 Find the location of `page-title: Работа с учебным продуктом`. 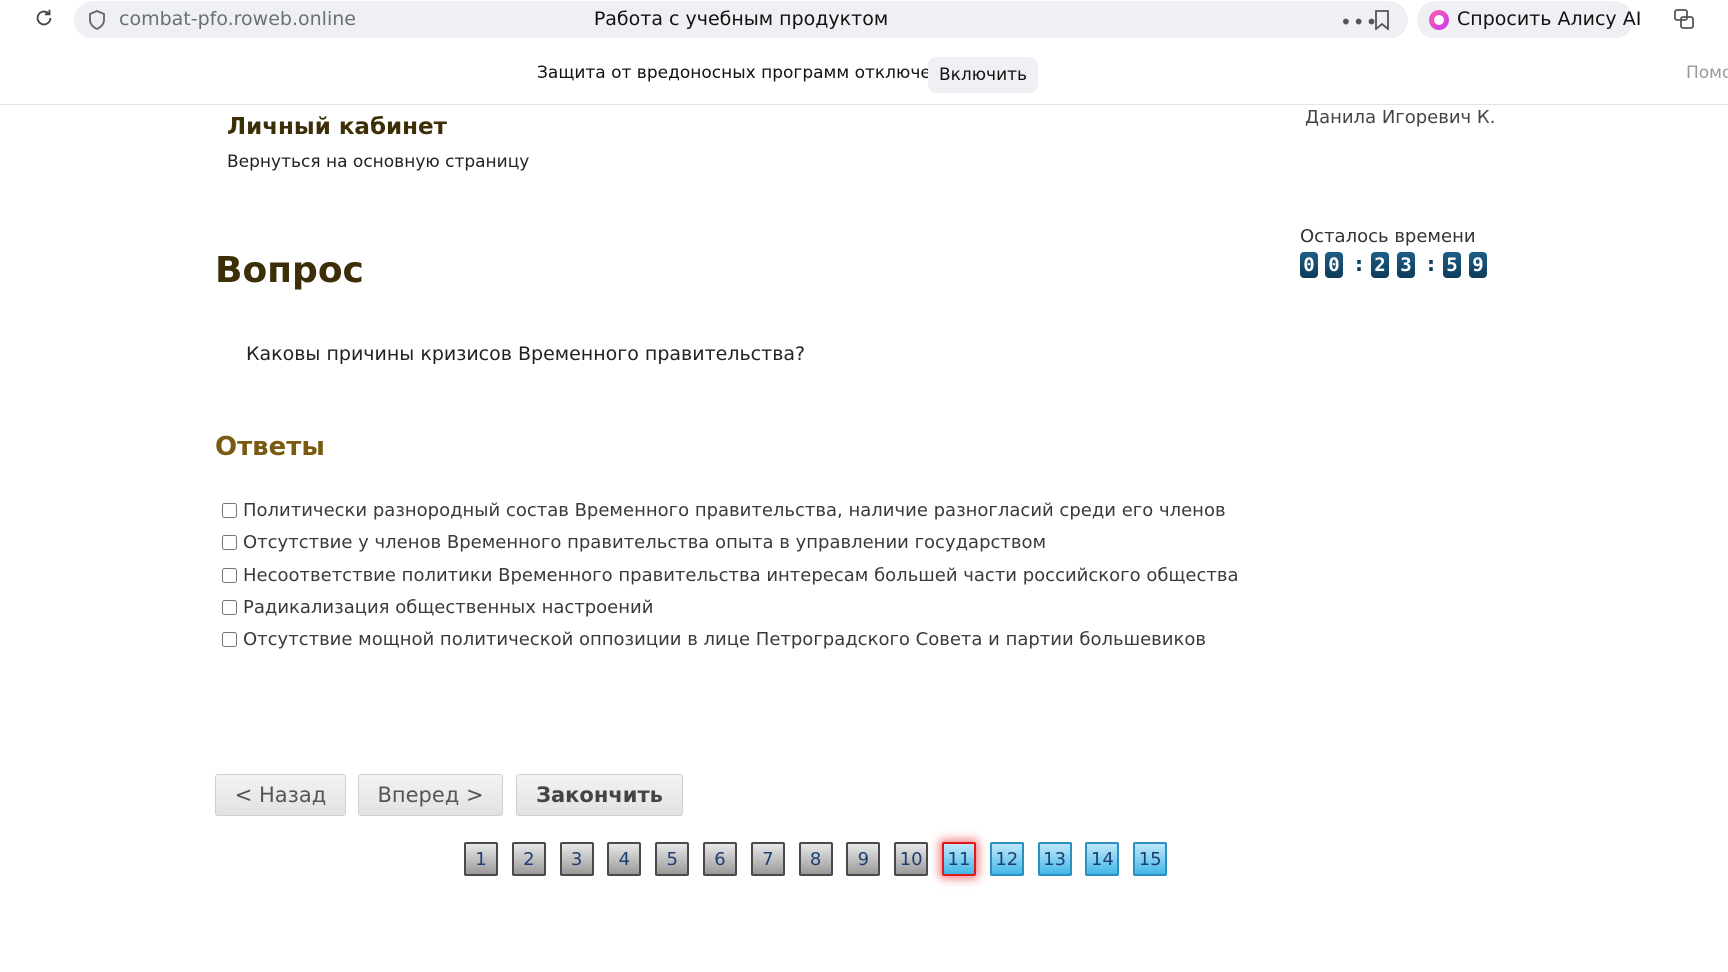

page-title: Работа с учебным продуктом is located at coordinates (741, 19).